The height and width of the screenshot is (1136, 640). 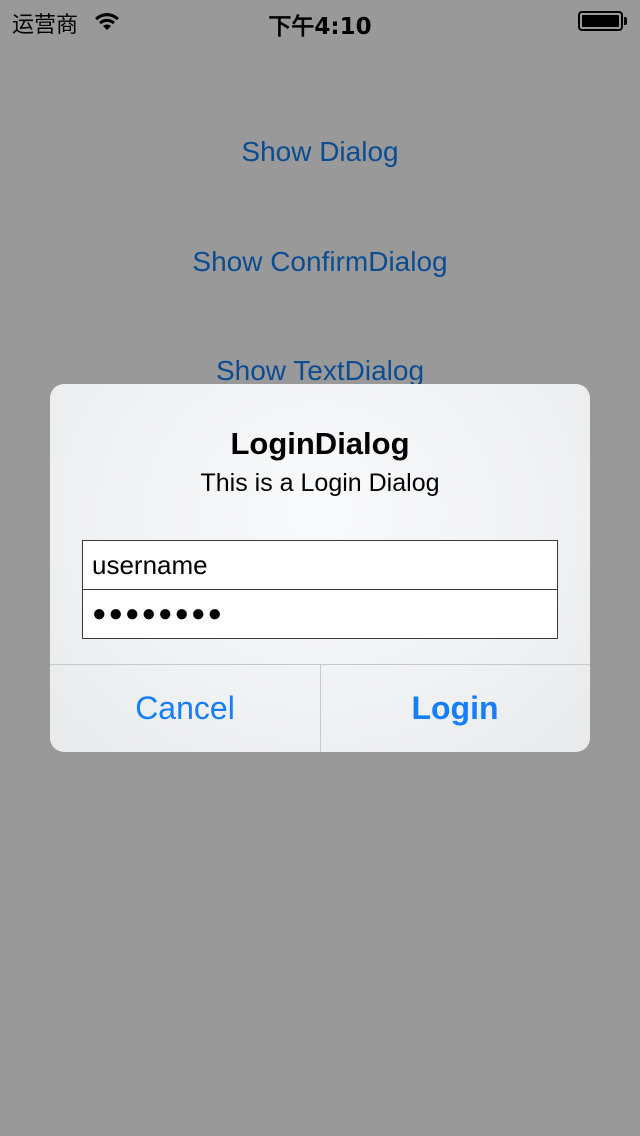 I want to click on show-text-dialog-button: Show TextDialog, so click(x=320, y=371).